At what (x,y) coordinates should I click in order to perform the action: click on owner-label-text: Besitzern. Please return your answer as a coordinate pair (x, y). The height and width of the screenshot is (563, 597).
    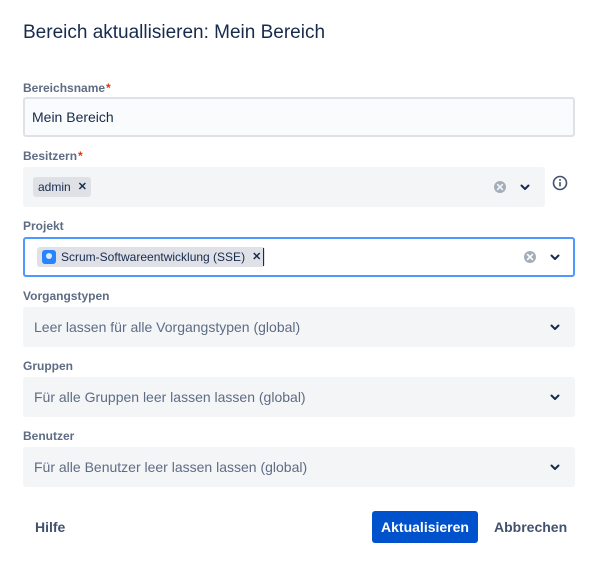
    Looking at the image, I should click on (50, 156).